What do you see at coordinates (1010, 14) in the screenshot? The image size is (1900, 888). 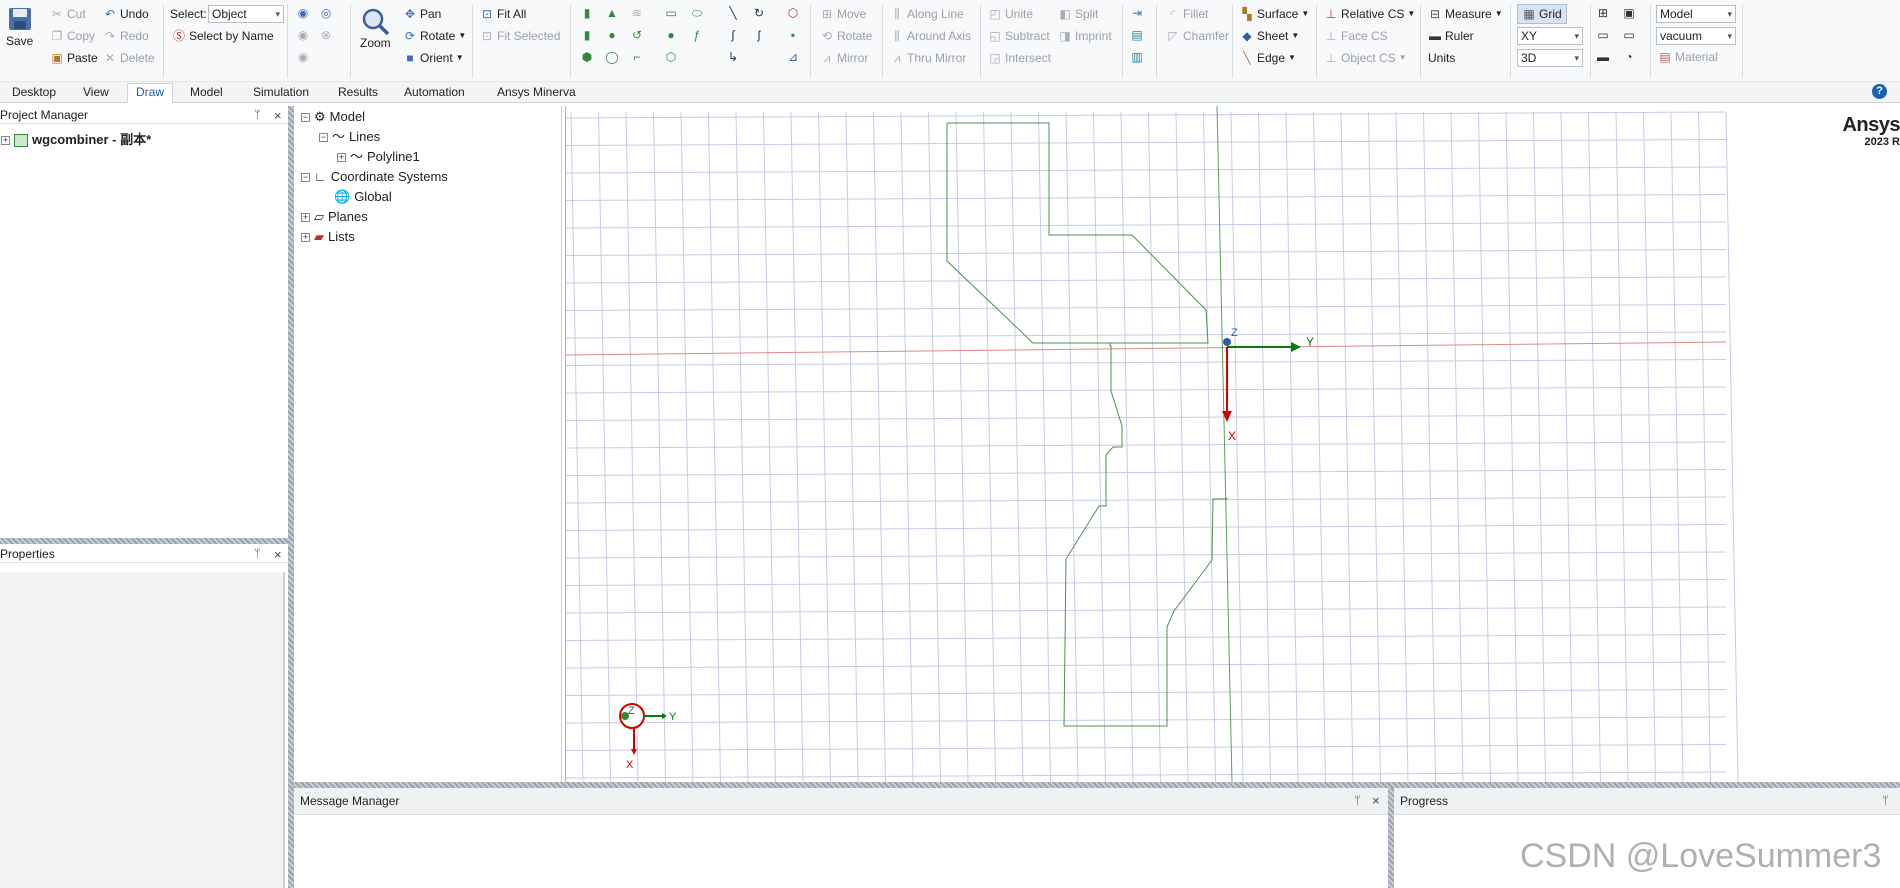 I see `unite-button: ◰ Unite` at bounding box center [1010, 14].